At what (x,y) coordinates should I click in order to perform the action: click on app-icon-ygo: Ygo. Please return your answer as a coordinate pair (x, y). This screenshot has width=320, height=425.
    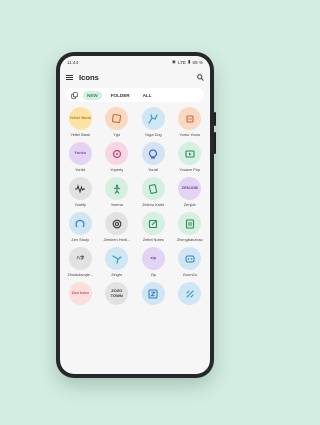
    Looking at the image, I should click on (117, 122).